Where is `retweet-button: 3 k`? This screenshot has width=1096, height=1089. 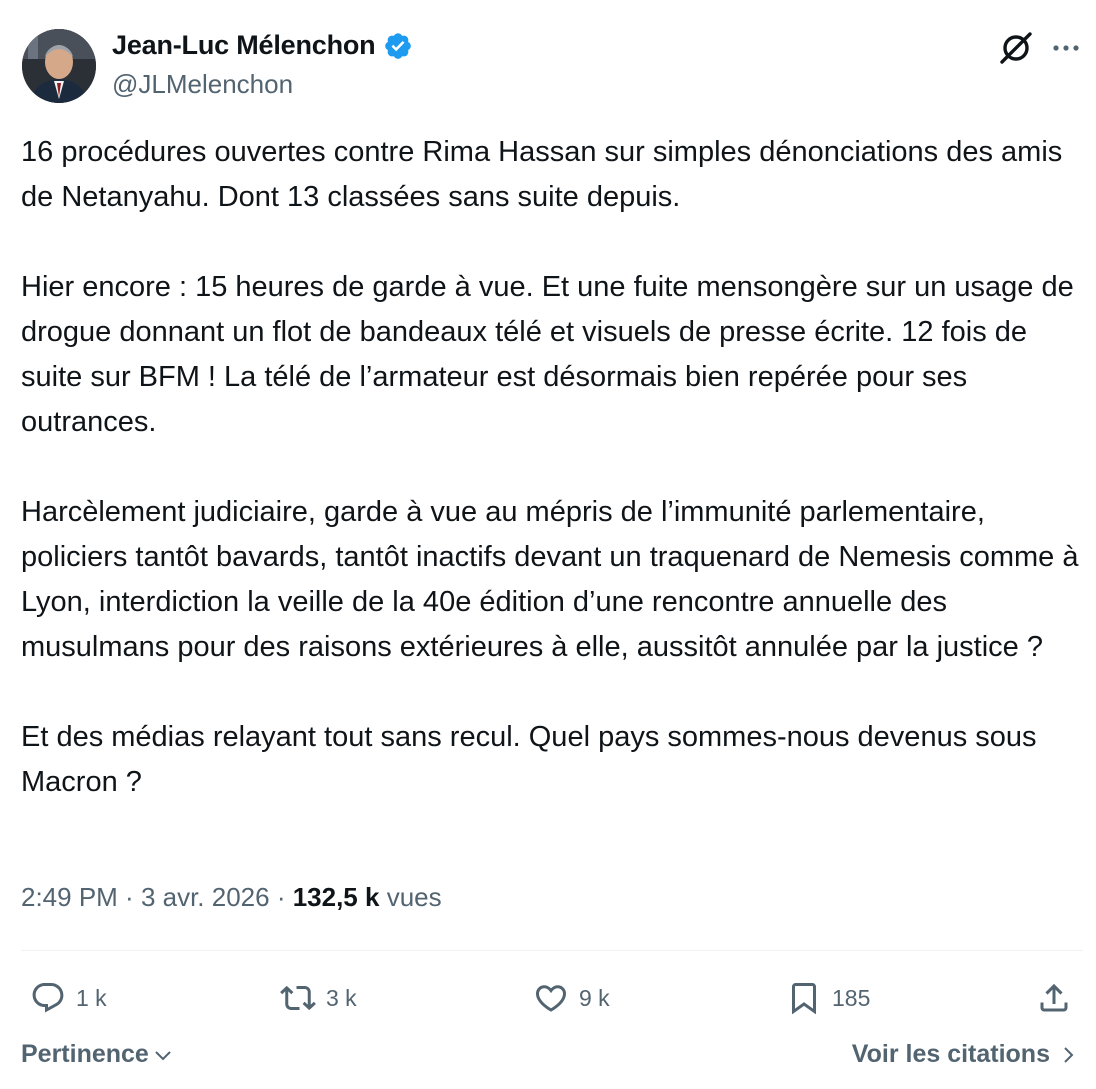
retweet-button: 3 k is located at coordinates (318, 998).